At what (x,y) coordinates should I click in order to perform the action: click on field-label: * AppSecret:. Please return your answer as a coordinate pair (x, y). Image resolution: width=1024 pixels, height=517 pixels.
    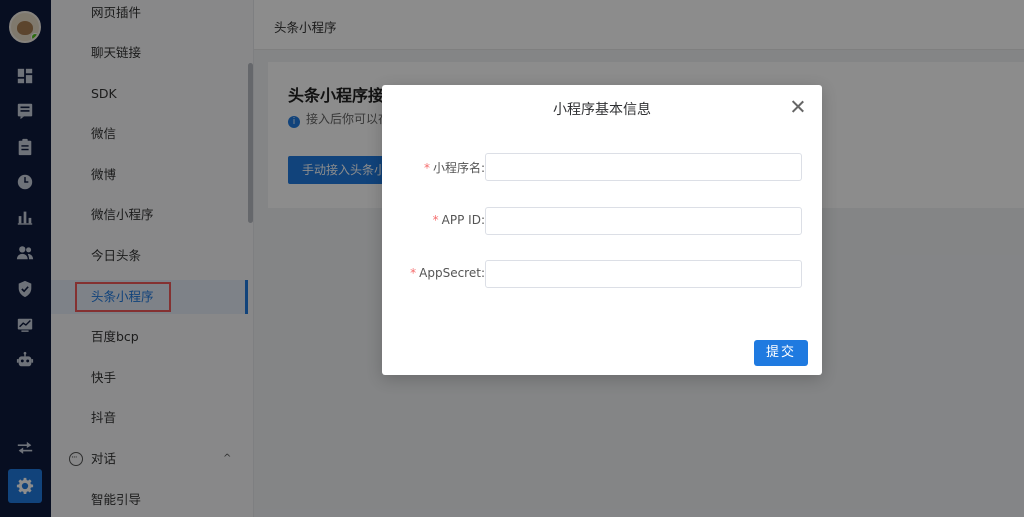
    Looking at the image, I should click on (447, 273).